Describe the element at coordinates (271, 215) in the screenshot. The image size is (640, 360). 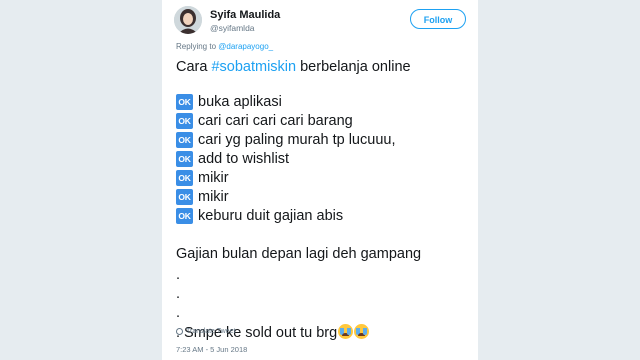
I see `list-item-text: keburu duit gajian abis` at that location.